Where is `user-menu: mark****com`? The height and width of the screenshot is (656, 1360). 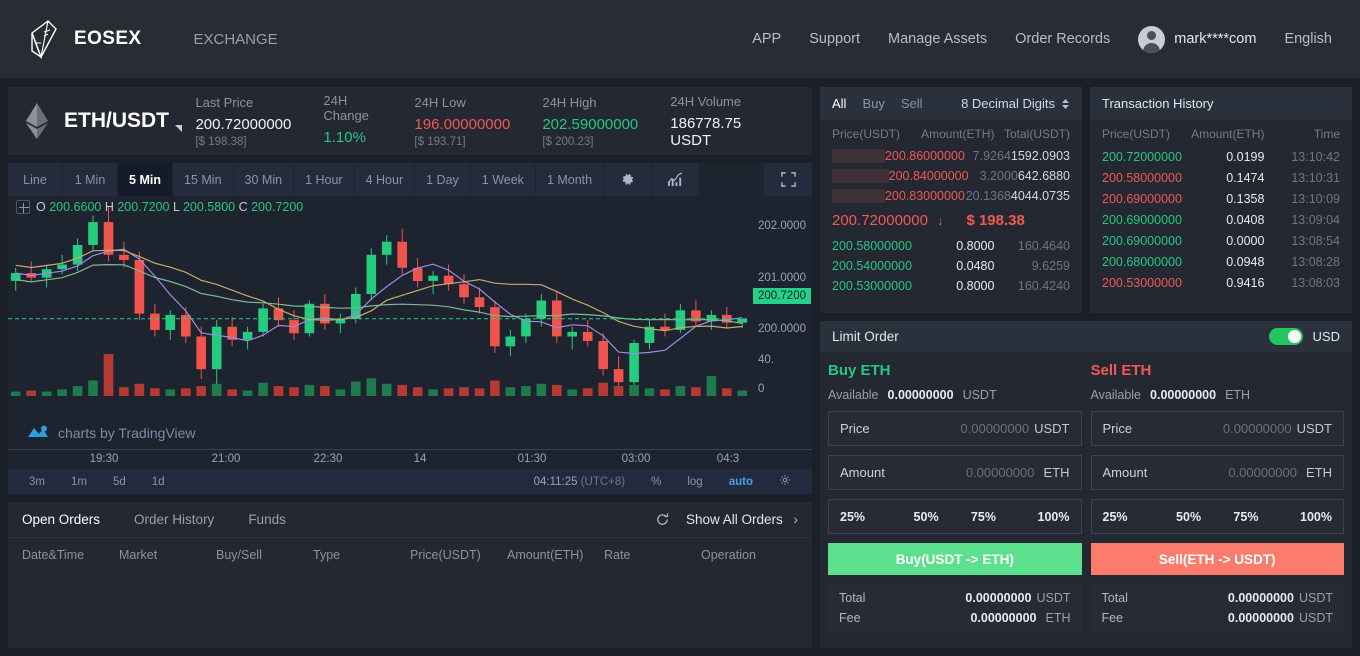 user-menu: mark****com is located at coordinates (1197, 39).